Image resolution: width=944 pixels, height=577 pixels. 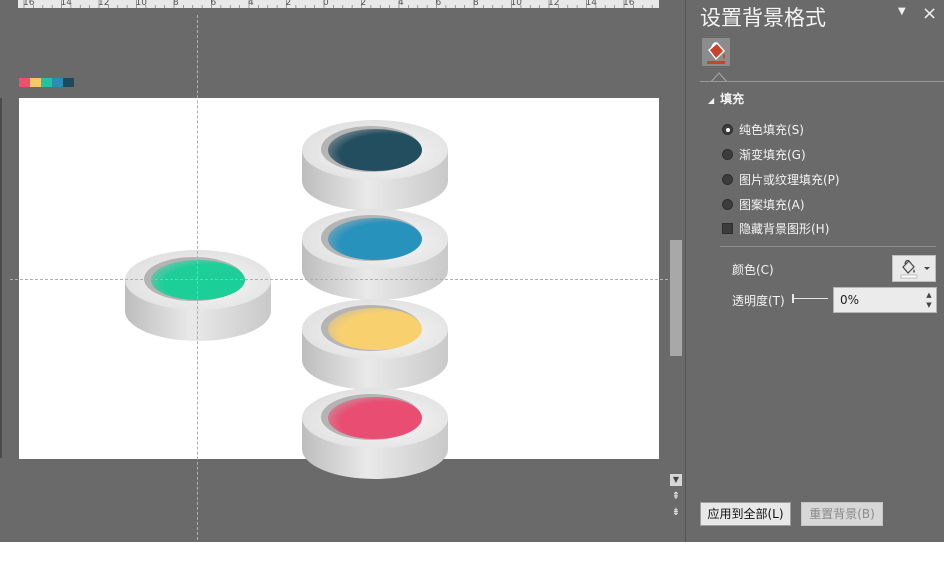 I want to click on solid-fill-label: 纯色填充(S), so click(x=771, y=130).